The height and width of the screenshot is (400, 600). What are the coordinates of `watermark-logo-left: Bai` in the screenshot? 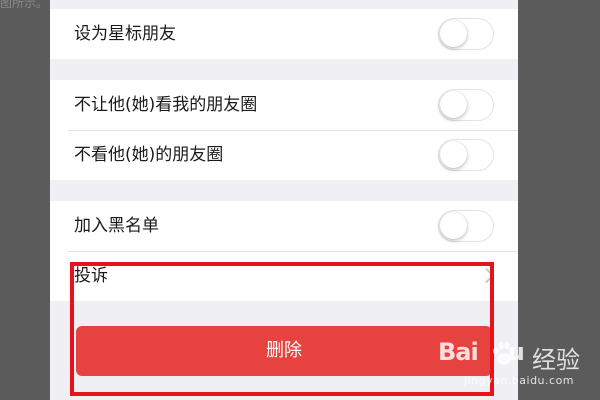 It's located at (458, 352).